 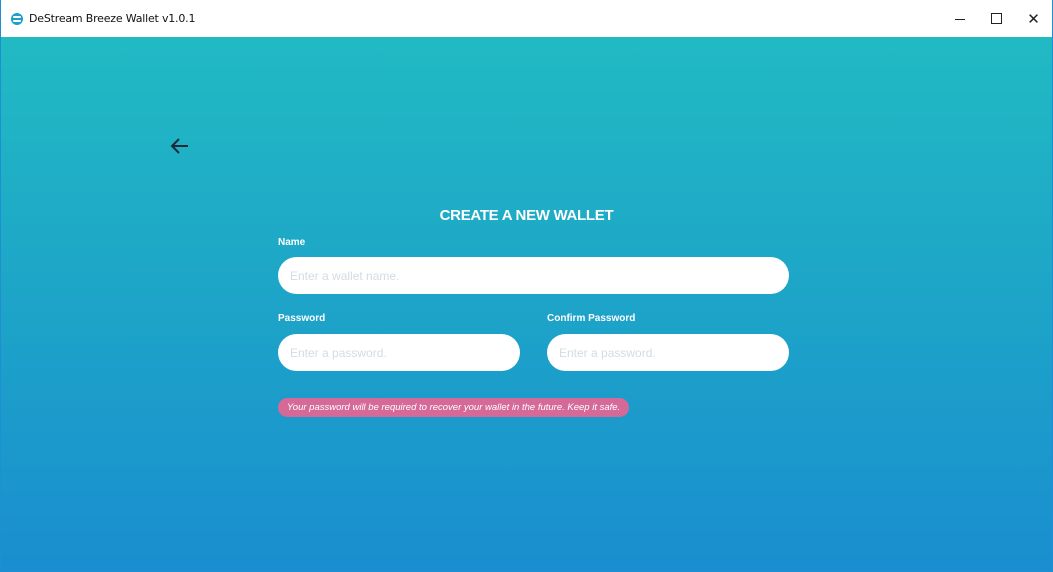 What do you see at coordinates (17, 18) in the screenshot?
I see `app-logo-icon` at bounding box center [17, 18].